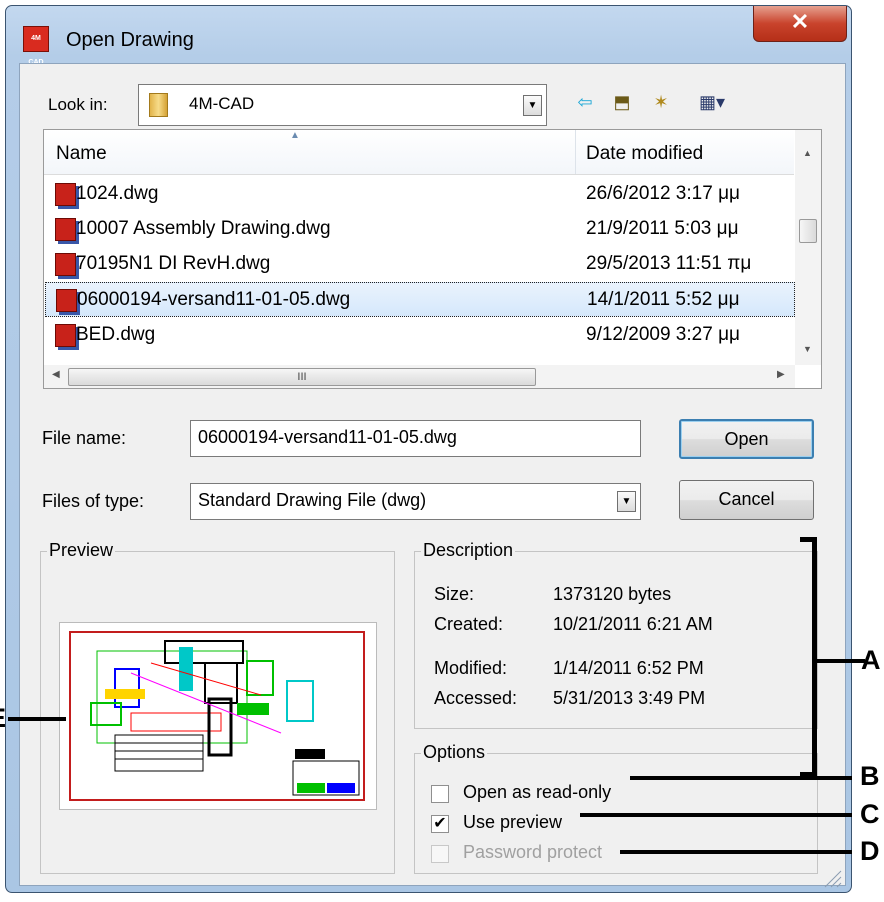 The image size is (884, 902). I want to click on files-of-type-label: Files of type:, so click(93, 501).